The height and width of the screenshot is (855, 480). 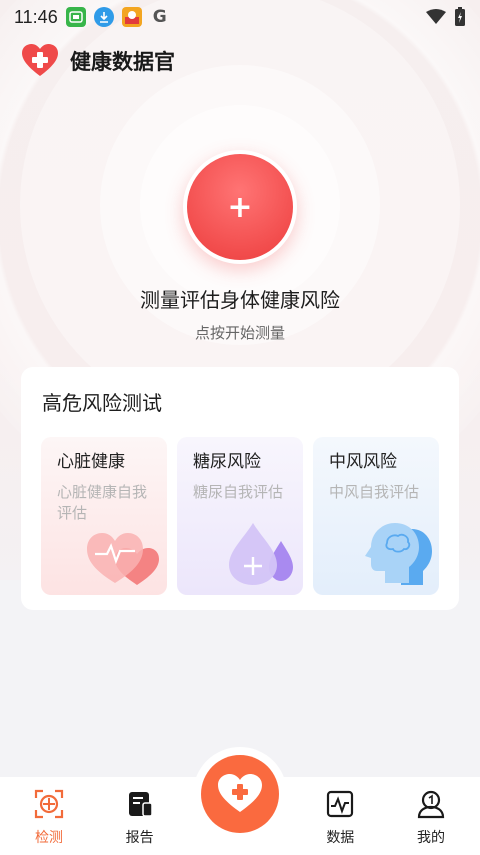 What do you see at coordinates (374, 492) in the screenshot?
I see `risk-item-desc: 中风自我评估` at bounding box center [374, 492].